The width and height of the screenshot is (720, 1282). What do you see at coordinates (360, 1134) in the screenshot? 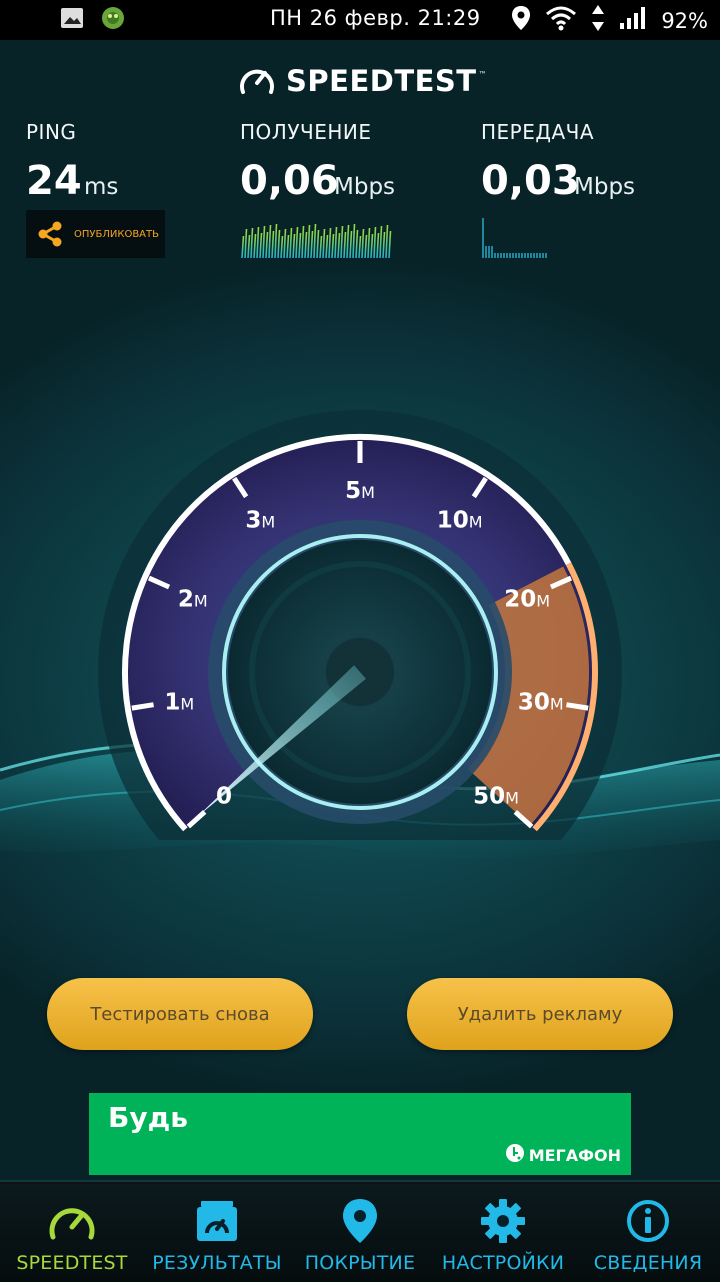
I see `ad-banner: Будь МЕГАФОН` at bounding box center [360, 1134].